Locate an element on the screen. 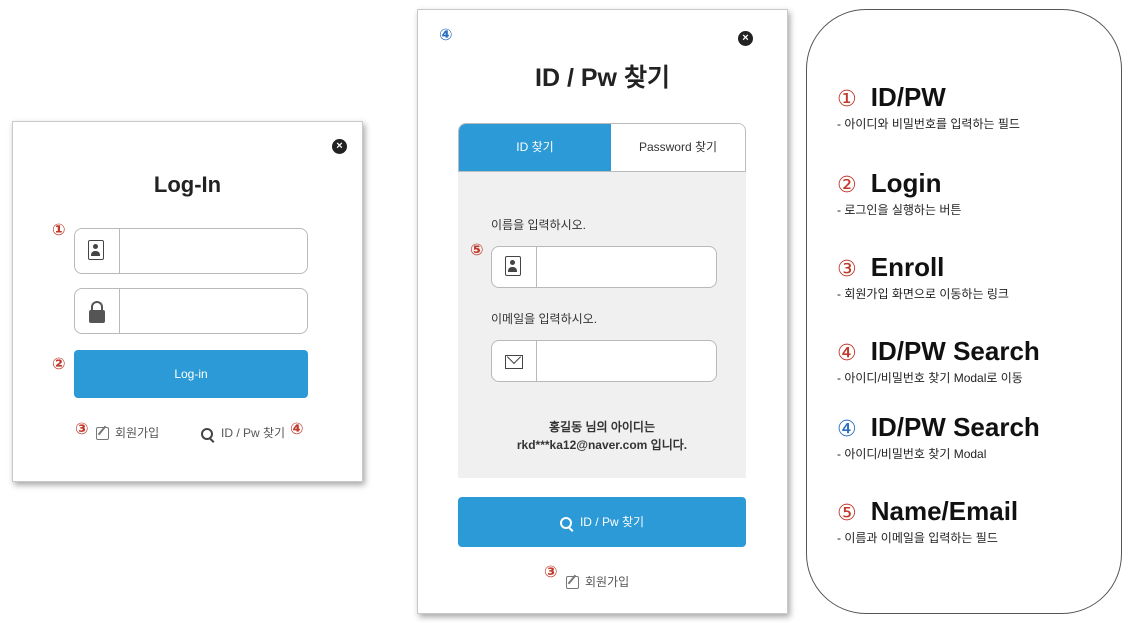  id-field is located at coordinates (191, 251).